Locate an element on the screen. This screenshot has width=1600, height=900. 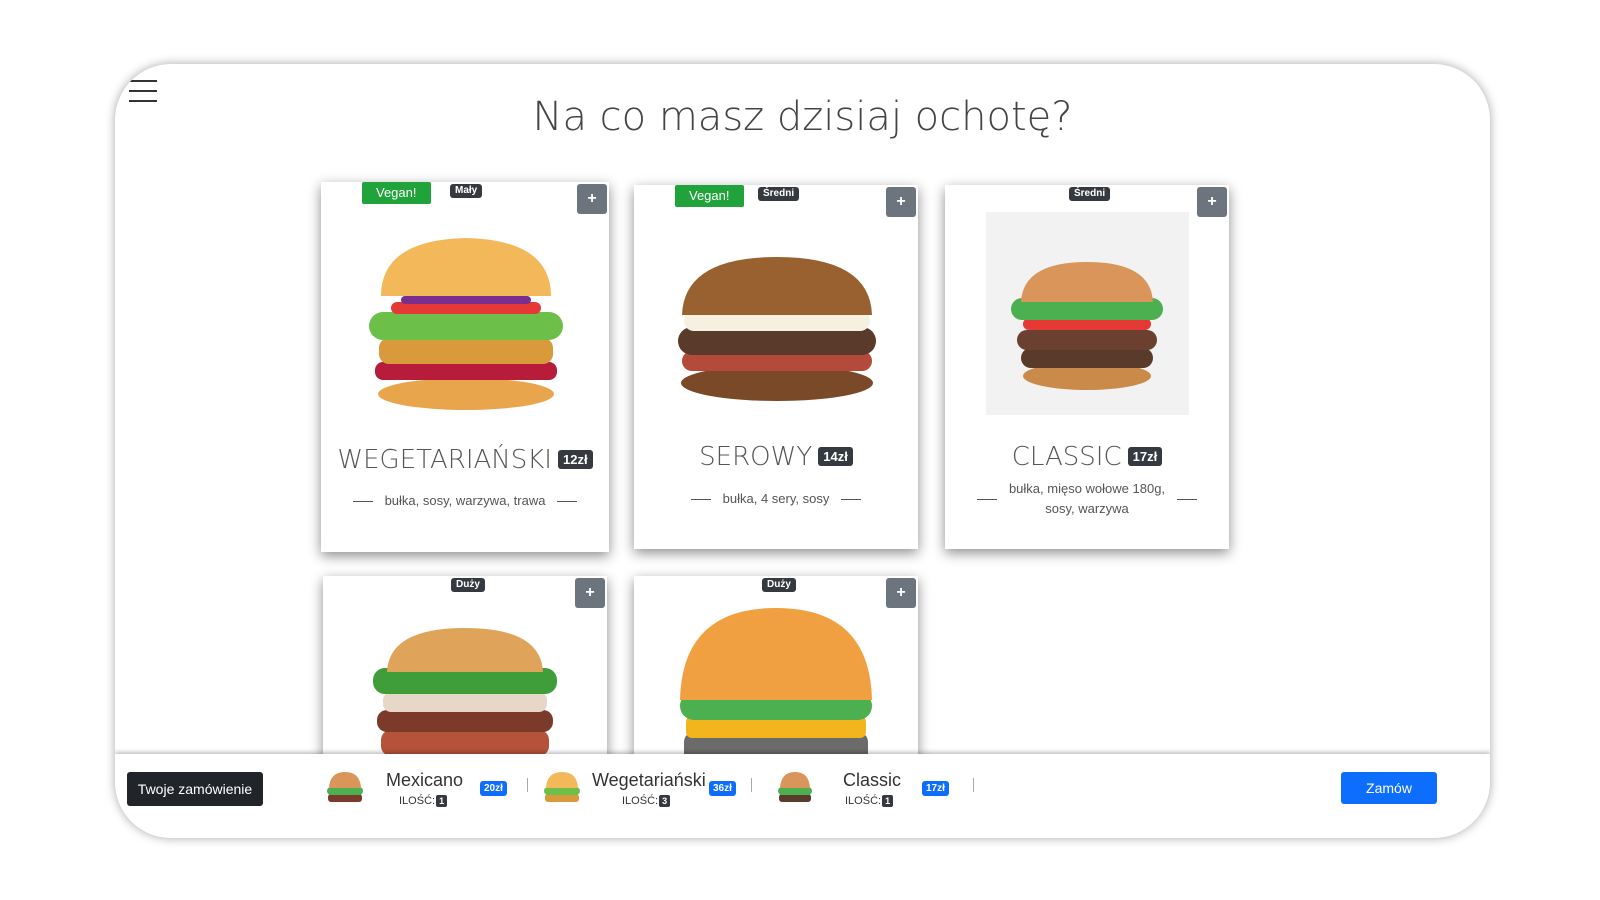
product-description: bułka, mięso wołowe 180g, sosy, warzywa is located at coordinates (1087, 499).